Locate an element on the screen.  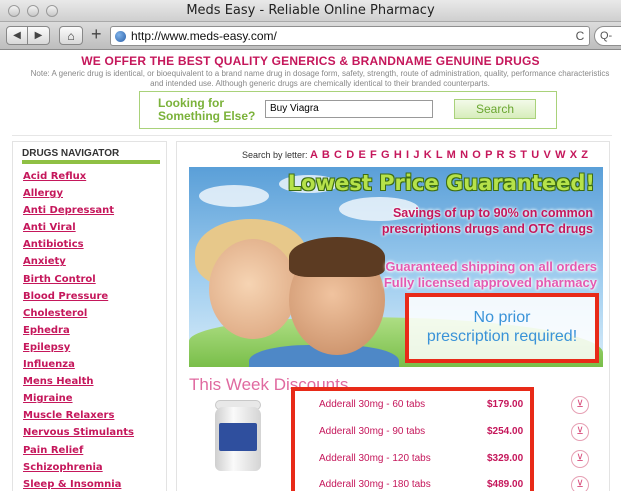
cloud-decoration is located at coordinates (234, 196).